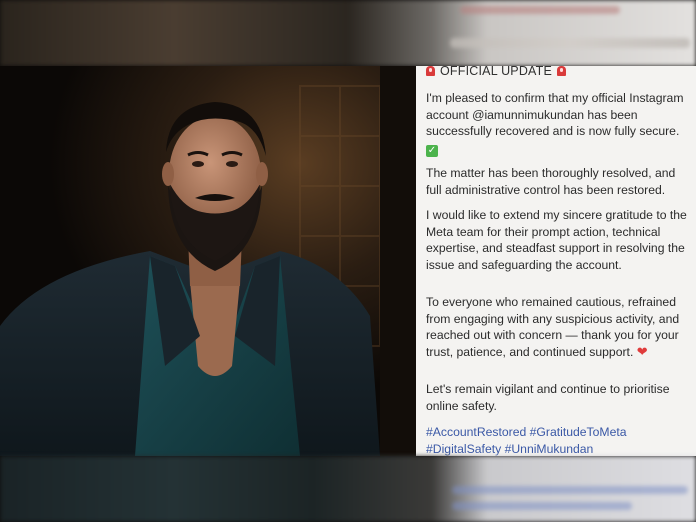 The width and height of the screenshot is (696, 522). Describe the element at coordinates (540, 10) in the screenshot. I see `blurred-header-text` at that location.